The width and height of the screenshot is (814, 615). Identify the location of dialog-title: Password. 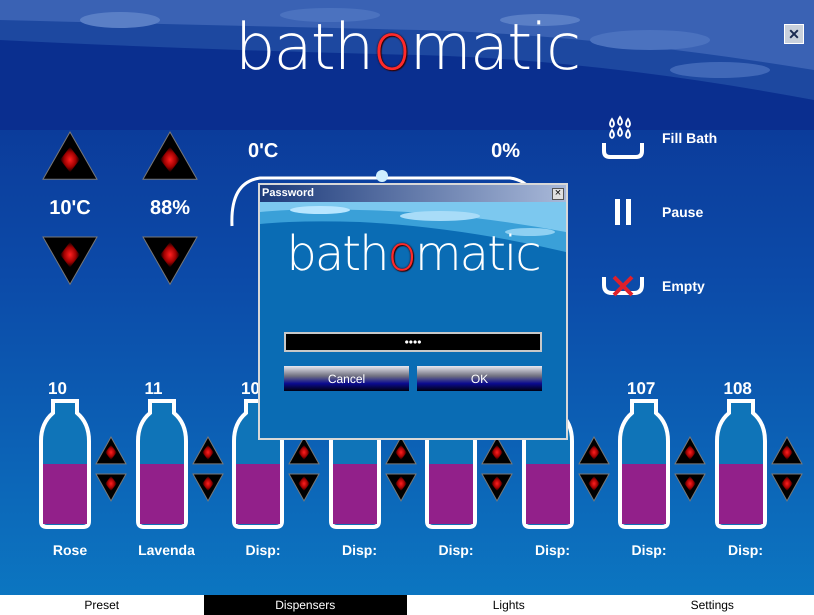
(288, 194).